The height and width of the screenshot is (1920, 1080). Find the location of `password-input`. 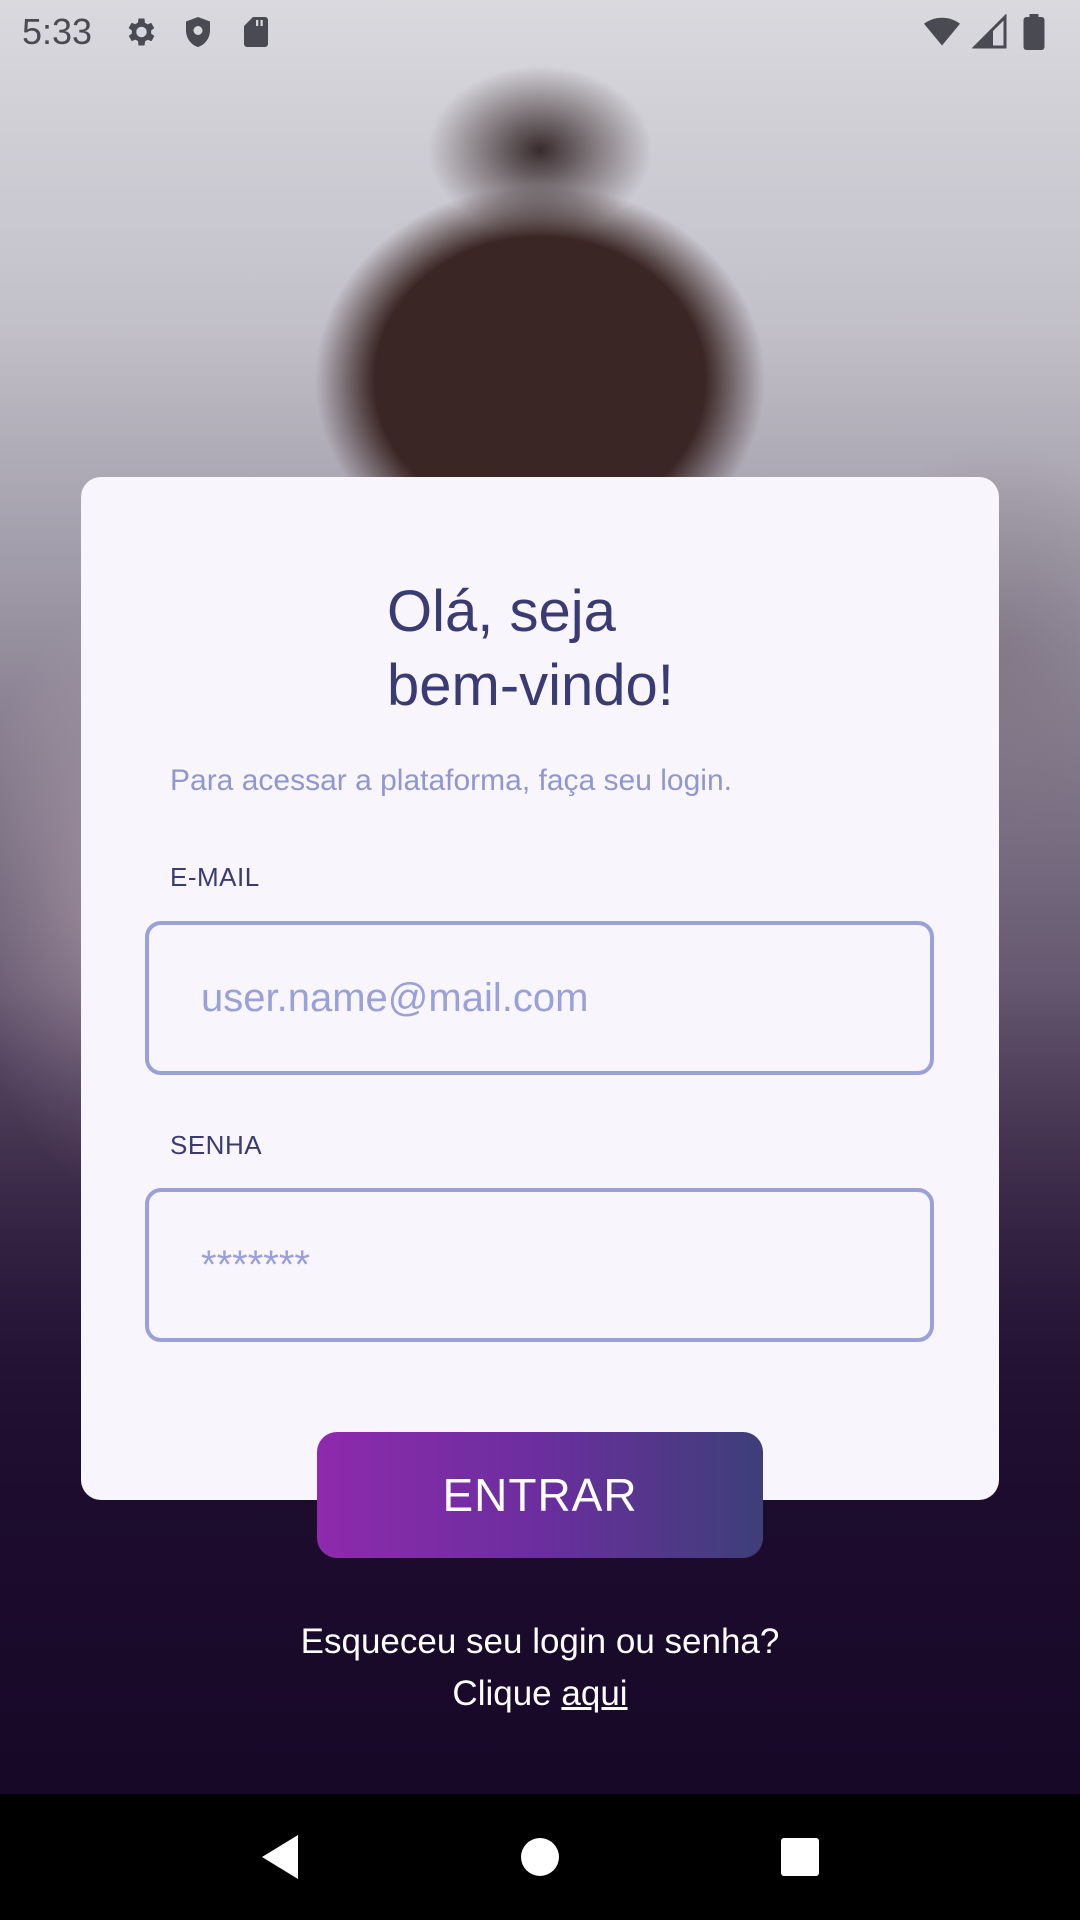

password-input is located at coordinates (565, 1265).